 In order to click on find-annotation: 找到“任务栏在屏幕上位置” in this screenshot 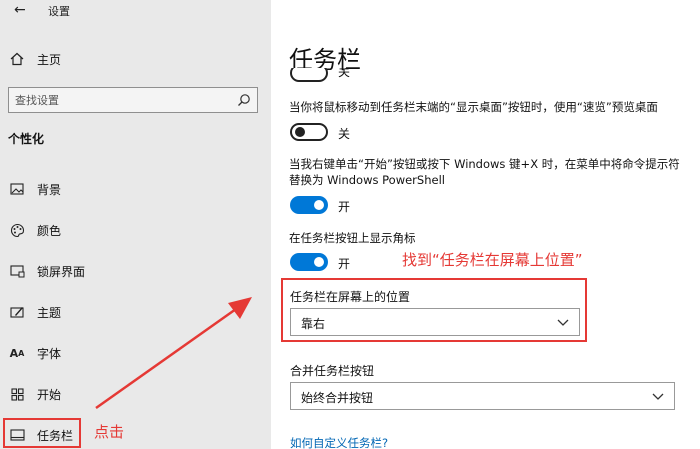, I will do `click(492, 260)`.